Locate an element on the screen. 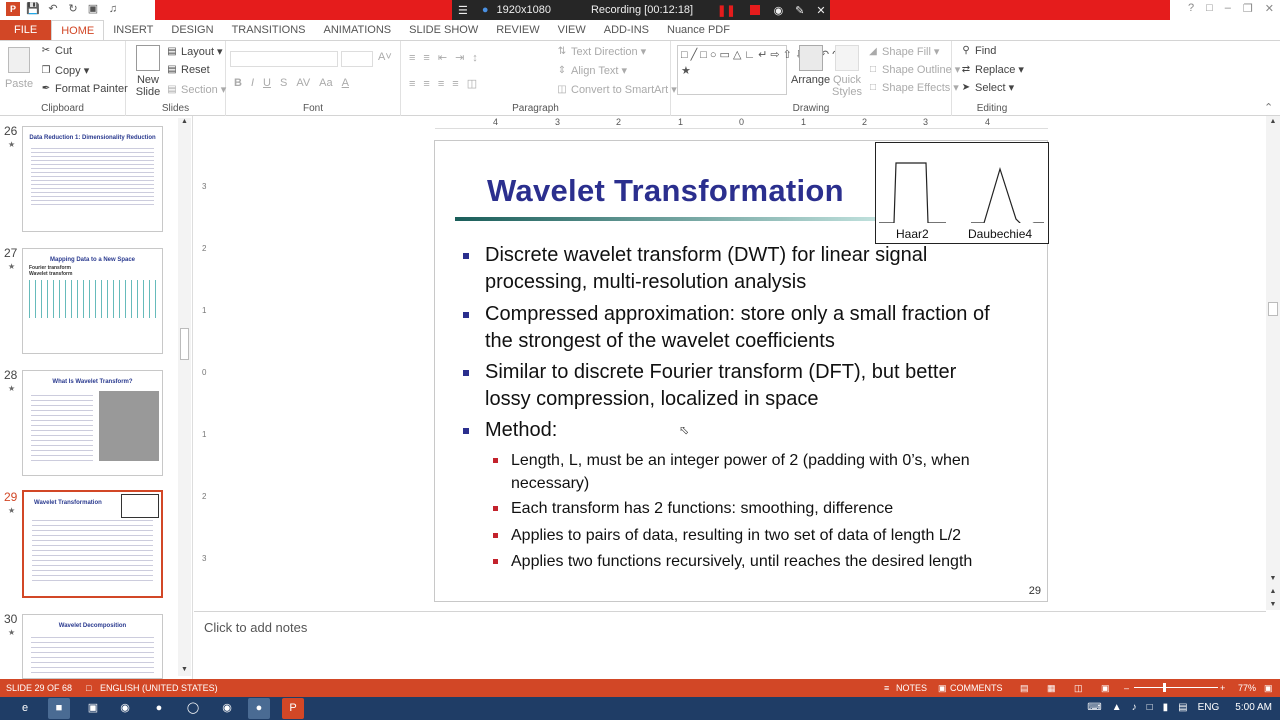 The image size is (1280, 720). italic-icon: I is located at coordinates (252, 83).